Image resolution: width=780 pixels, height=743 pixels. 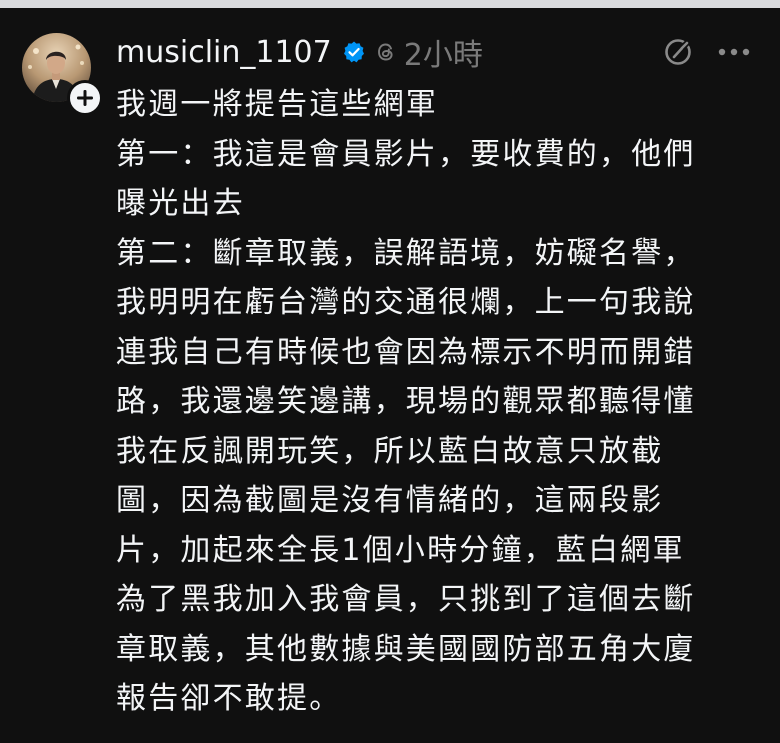 I want to click on plus-icon, so click(x=85, y=98).